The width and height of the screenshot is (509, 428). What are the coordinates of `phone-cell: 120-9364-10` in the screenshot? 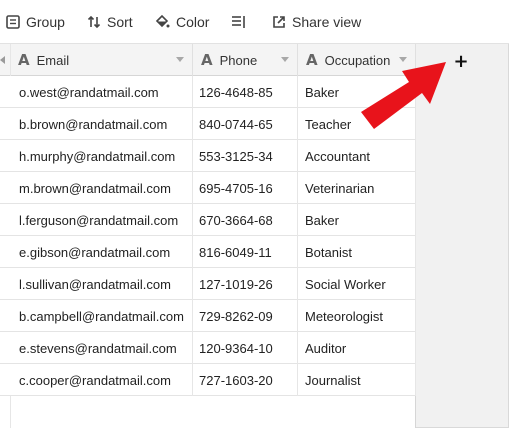 It's located at (245, 348).